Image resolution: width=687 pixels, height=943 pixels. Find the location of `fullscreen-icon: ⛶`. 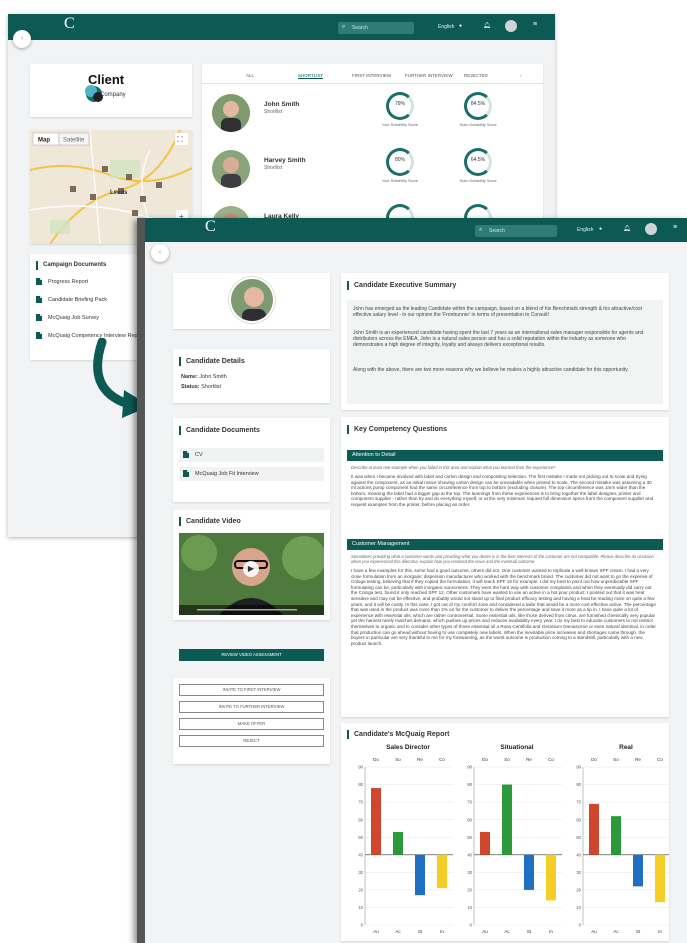

fullscreen-icon: ⛶ is located at coordinates (179, 139).